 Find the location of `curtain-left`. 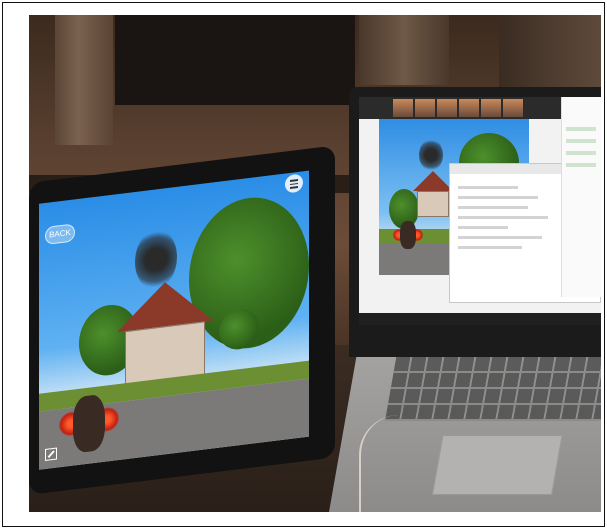

curtain-left is located at coordinates (84, 80).